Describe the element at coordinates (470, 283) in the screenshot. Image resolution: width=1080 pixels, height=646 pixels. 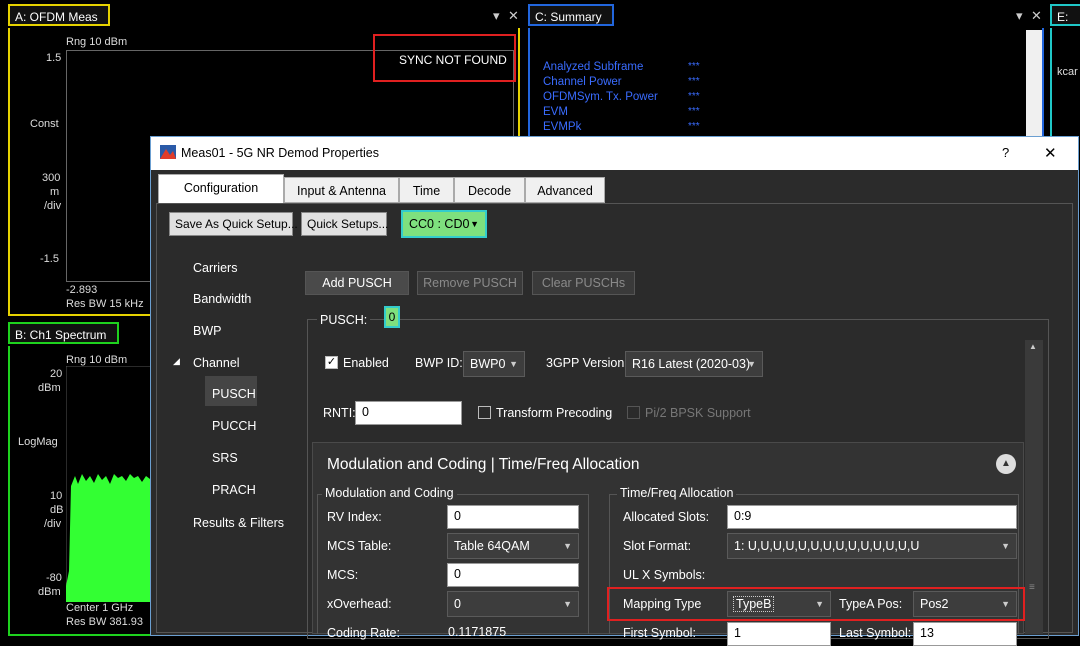
I see `remove-pusch-button: Remove PUSCH` at that location.